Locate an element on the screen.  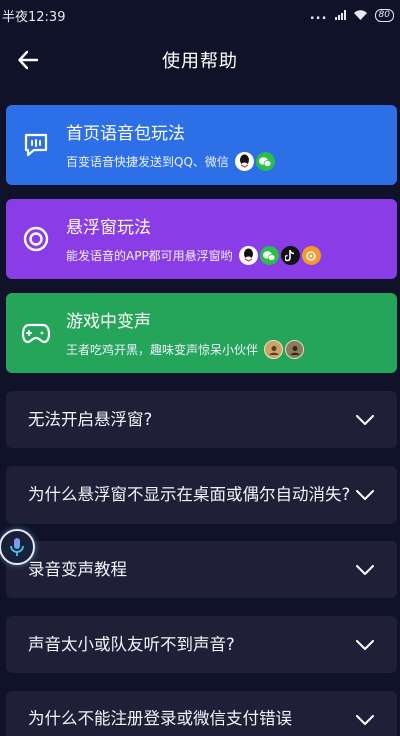
header: 使用帮助 is located at coordinates (200, 60).